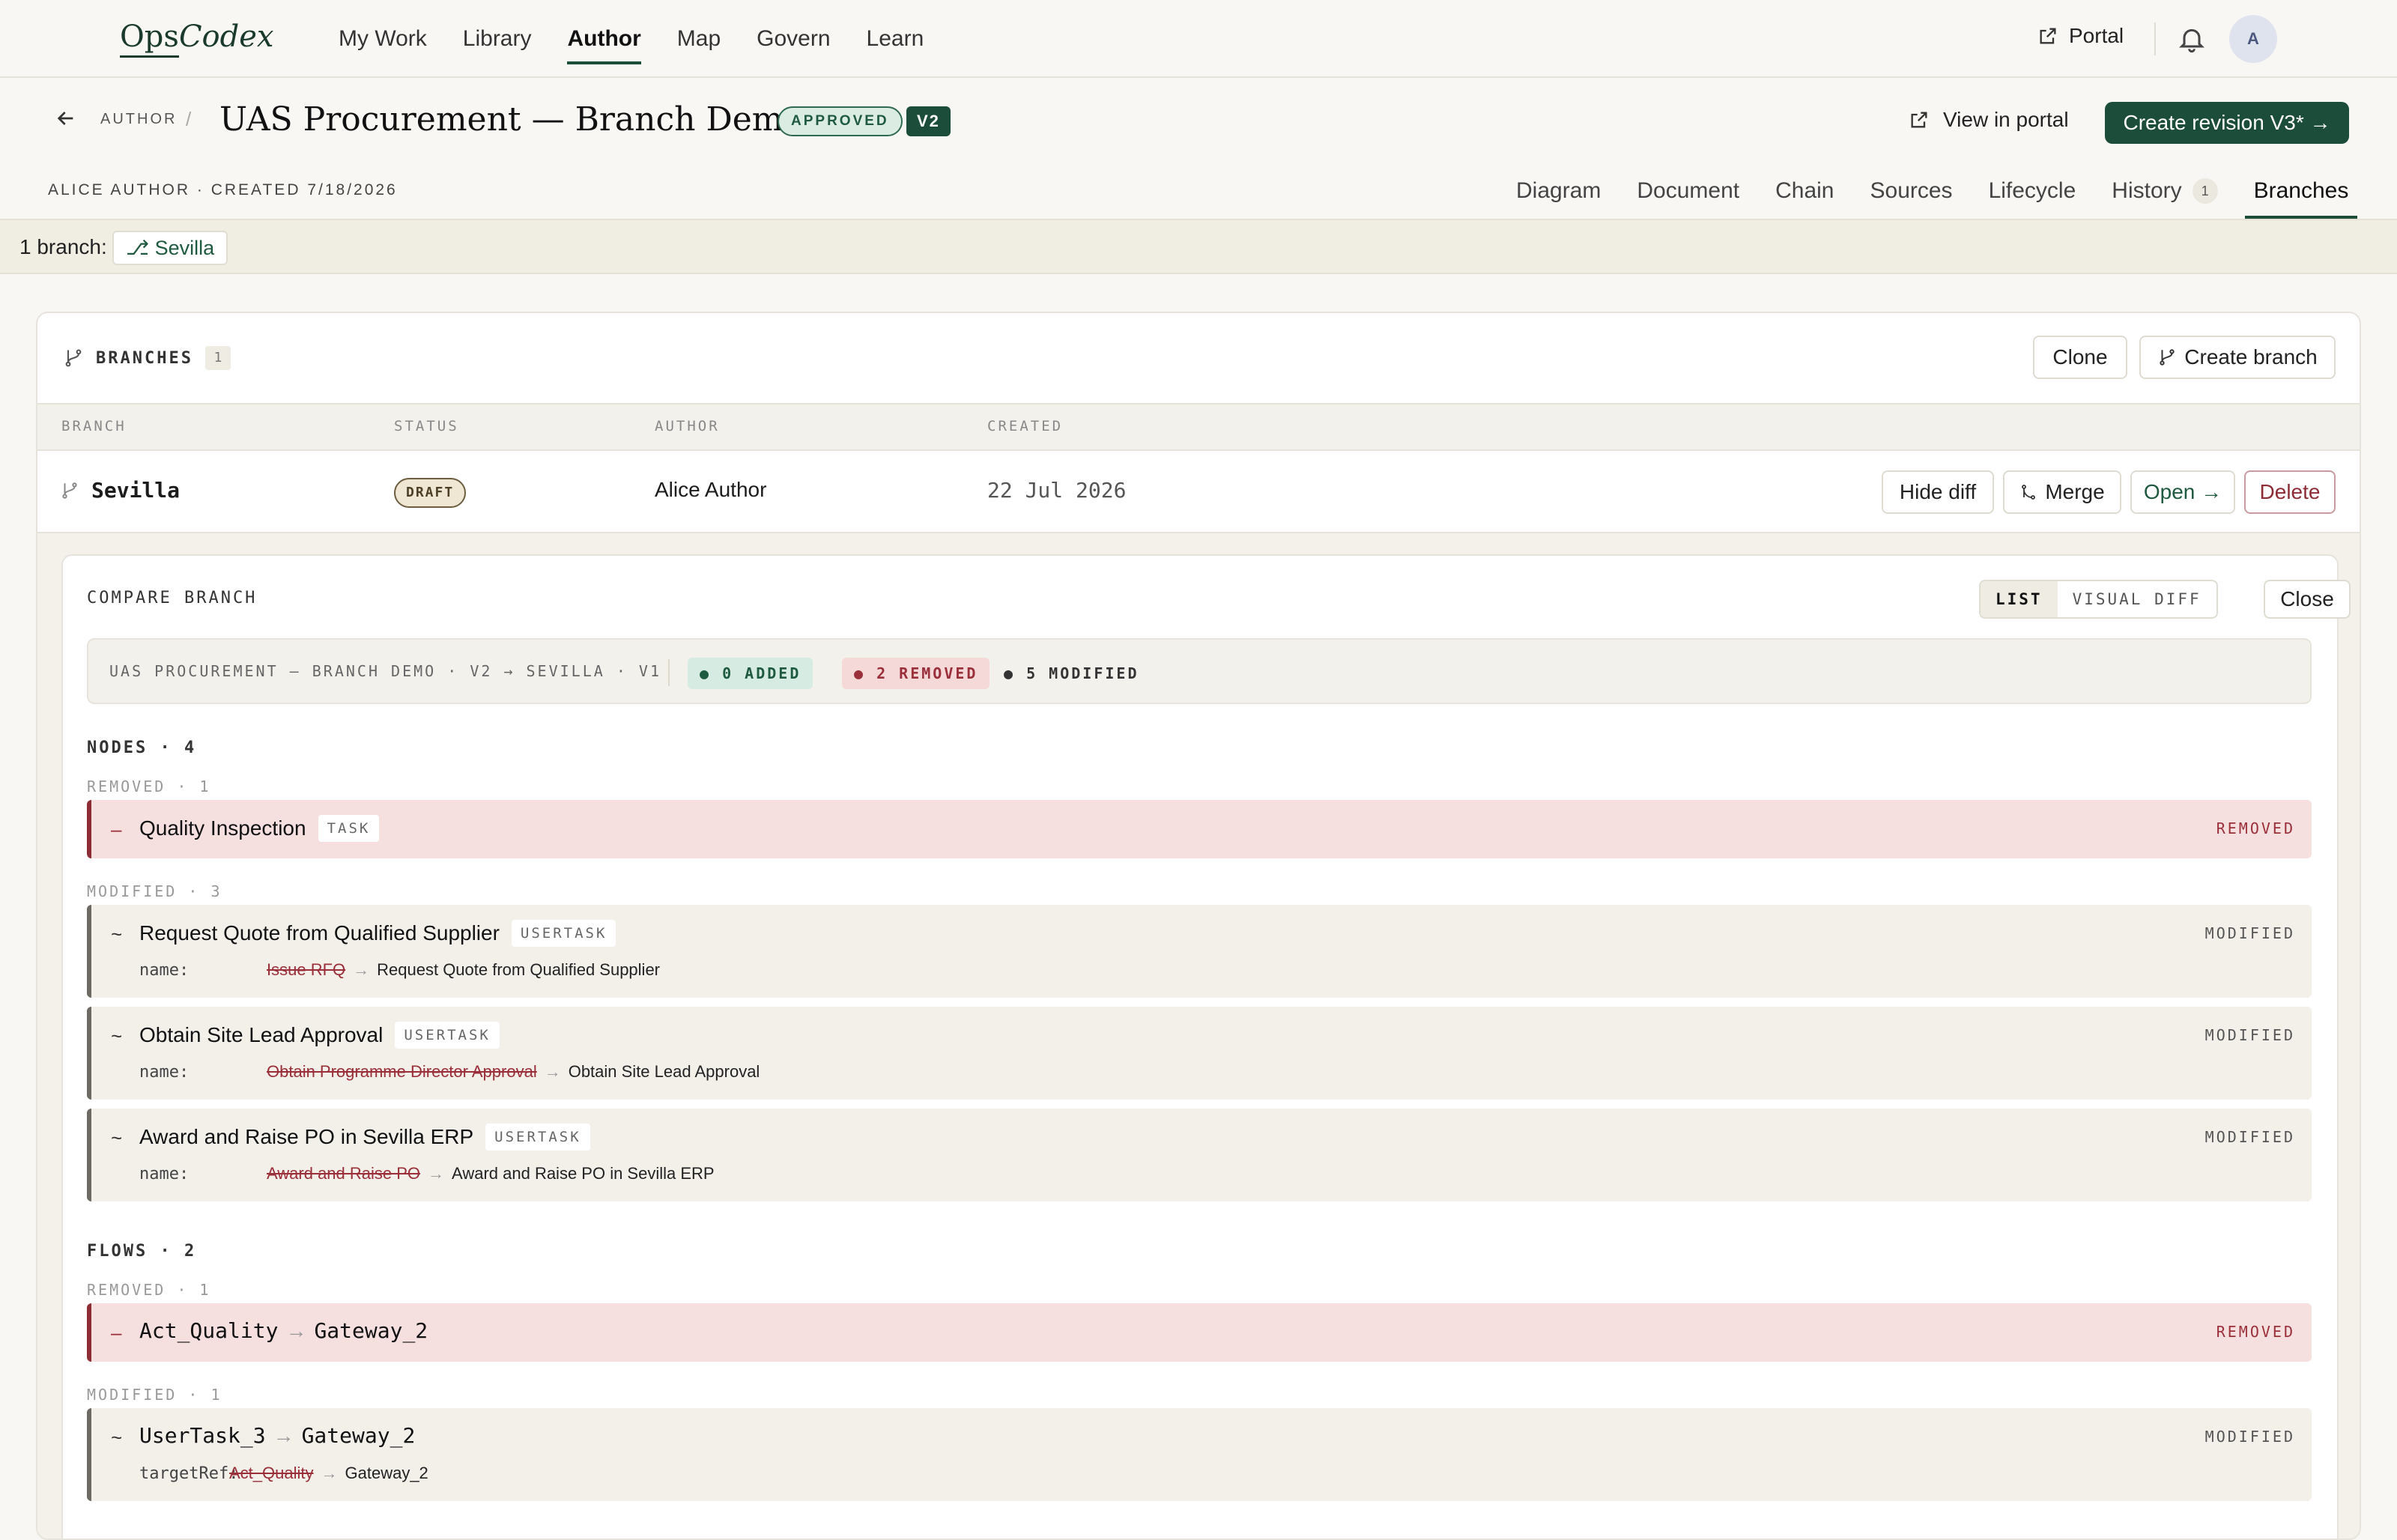  Describe the element at coordinates (664, 1071) in the screenshot. I see `new-value: Obtain Site Lead Approval` at that location.